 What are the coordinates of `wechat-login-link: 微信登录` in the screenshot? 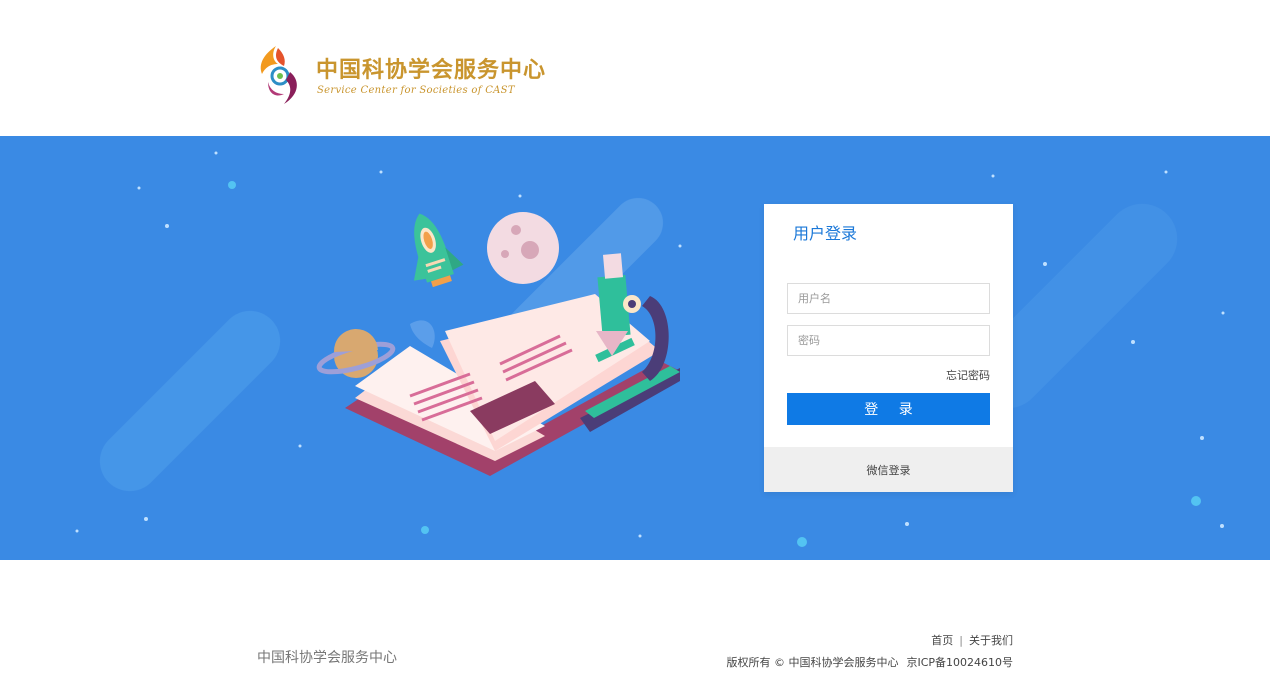 It's located at (888, 470).